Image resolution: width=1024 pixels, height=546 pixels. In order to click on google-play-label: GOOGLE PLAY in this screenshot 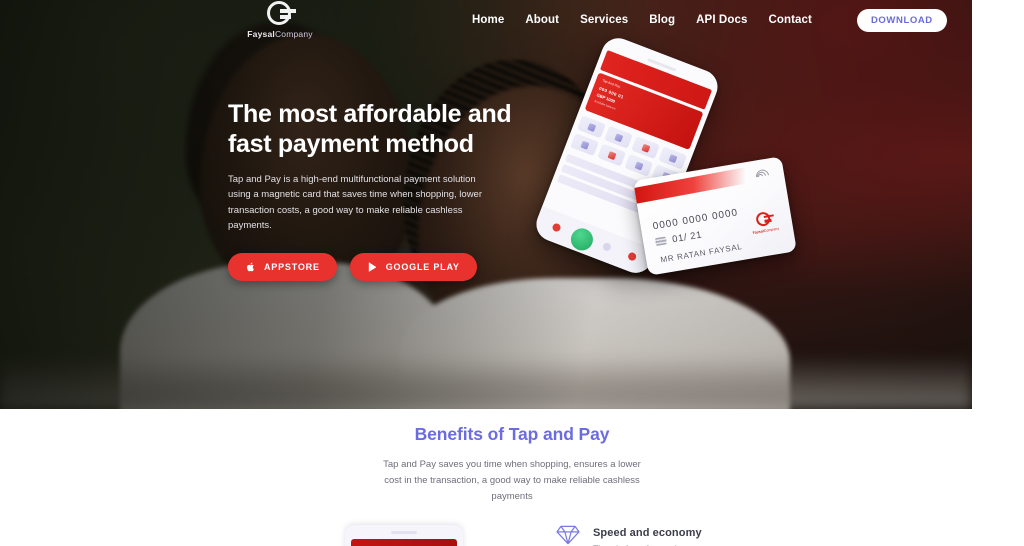, I will do `click(422, 266)`.